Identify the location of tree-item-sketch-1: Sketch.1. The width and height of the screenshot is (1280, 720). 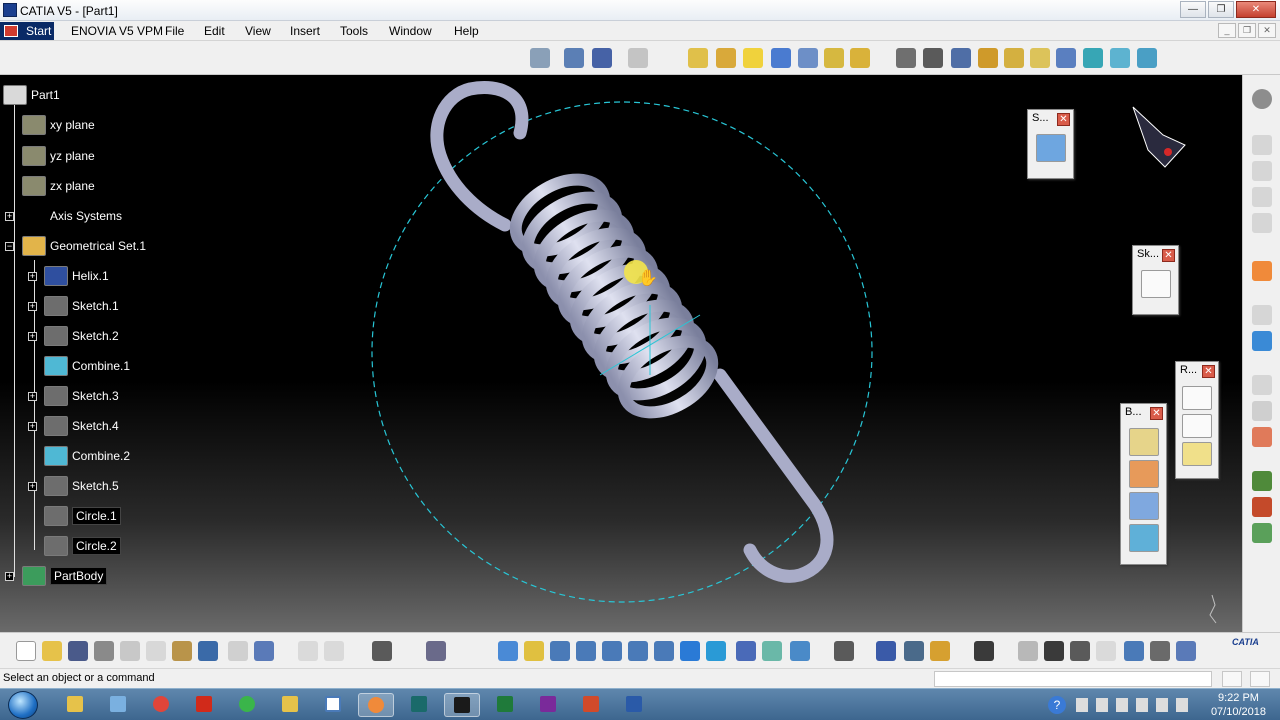
(81, 306).